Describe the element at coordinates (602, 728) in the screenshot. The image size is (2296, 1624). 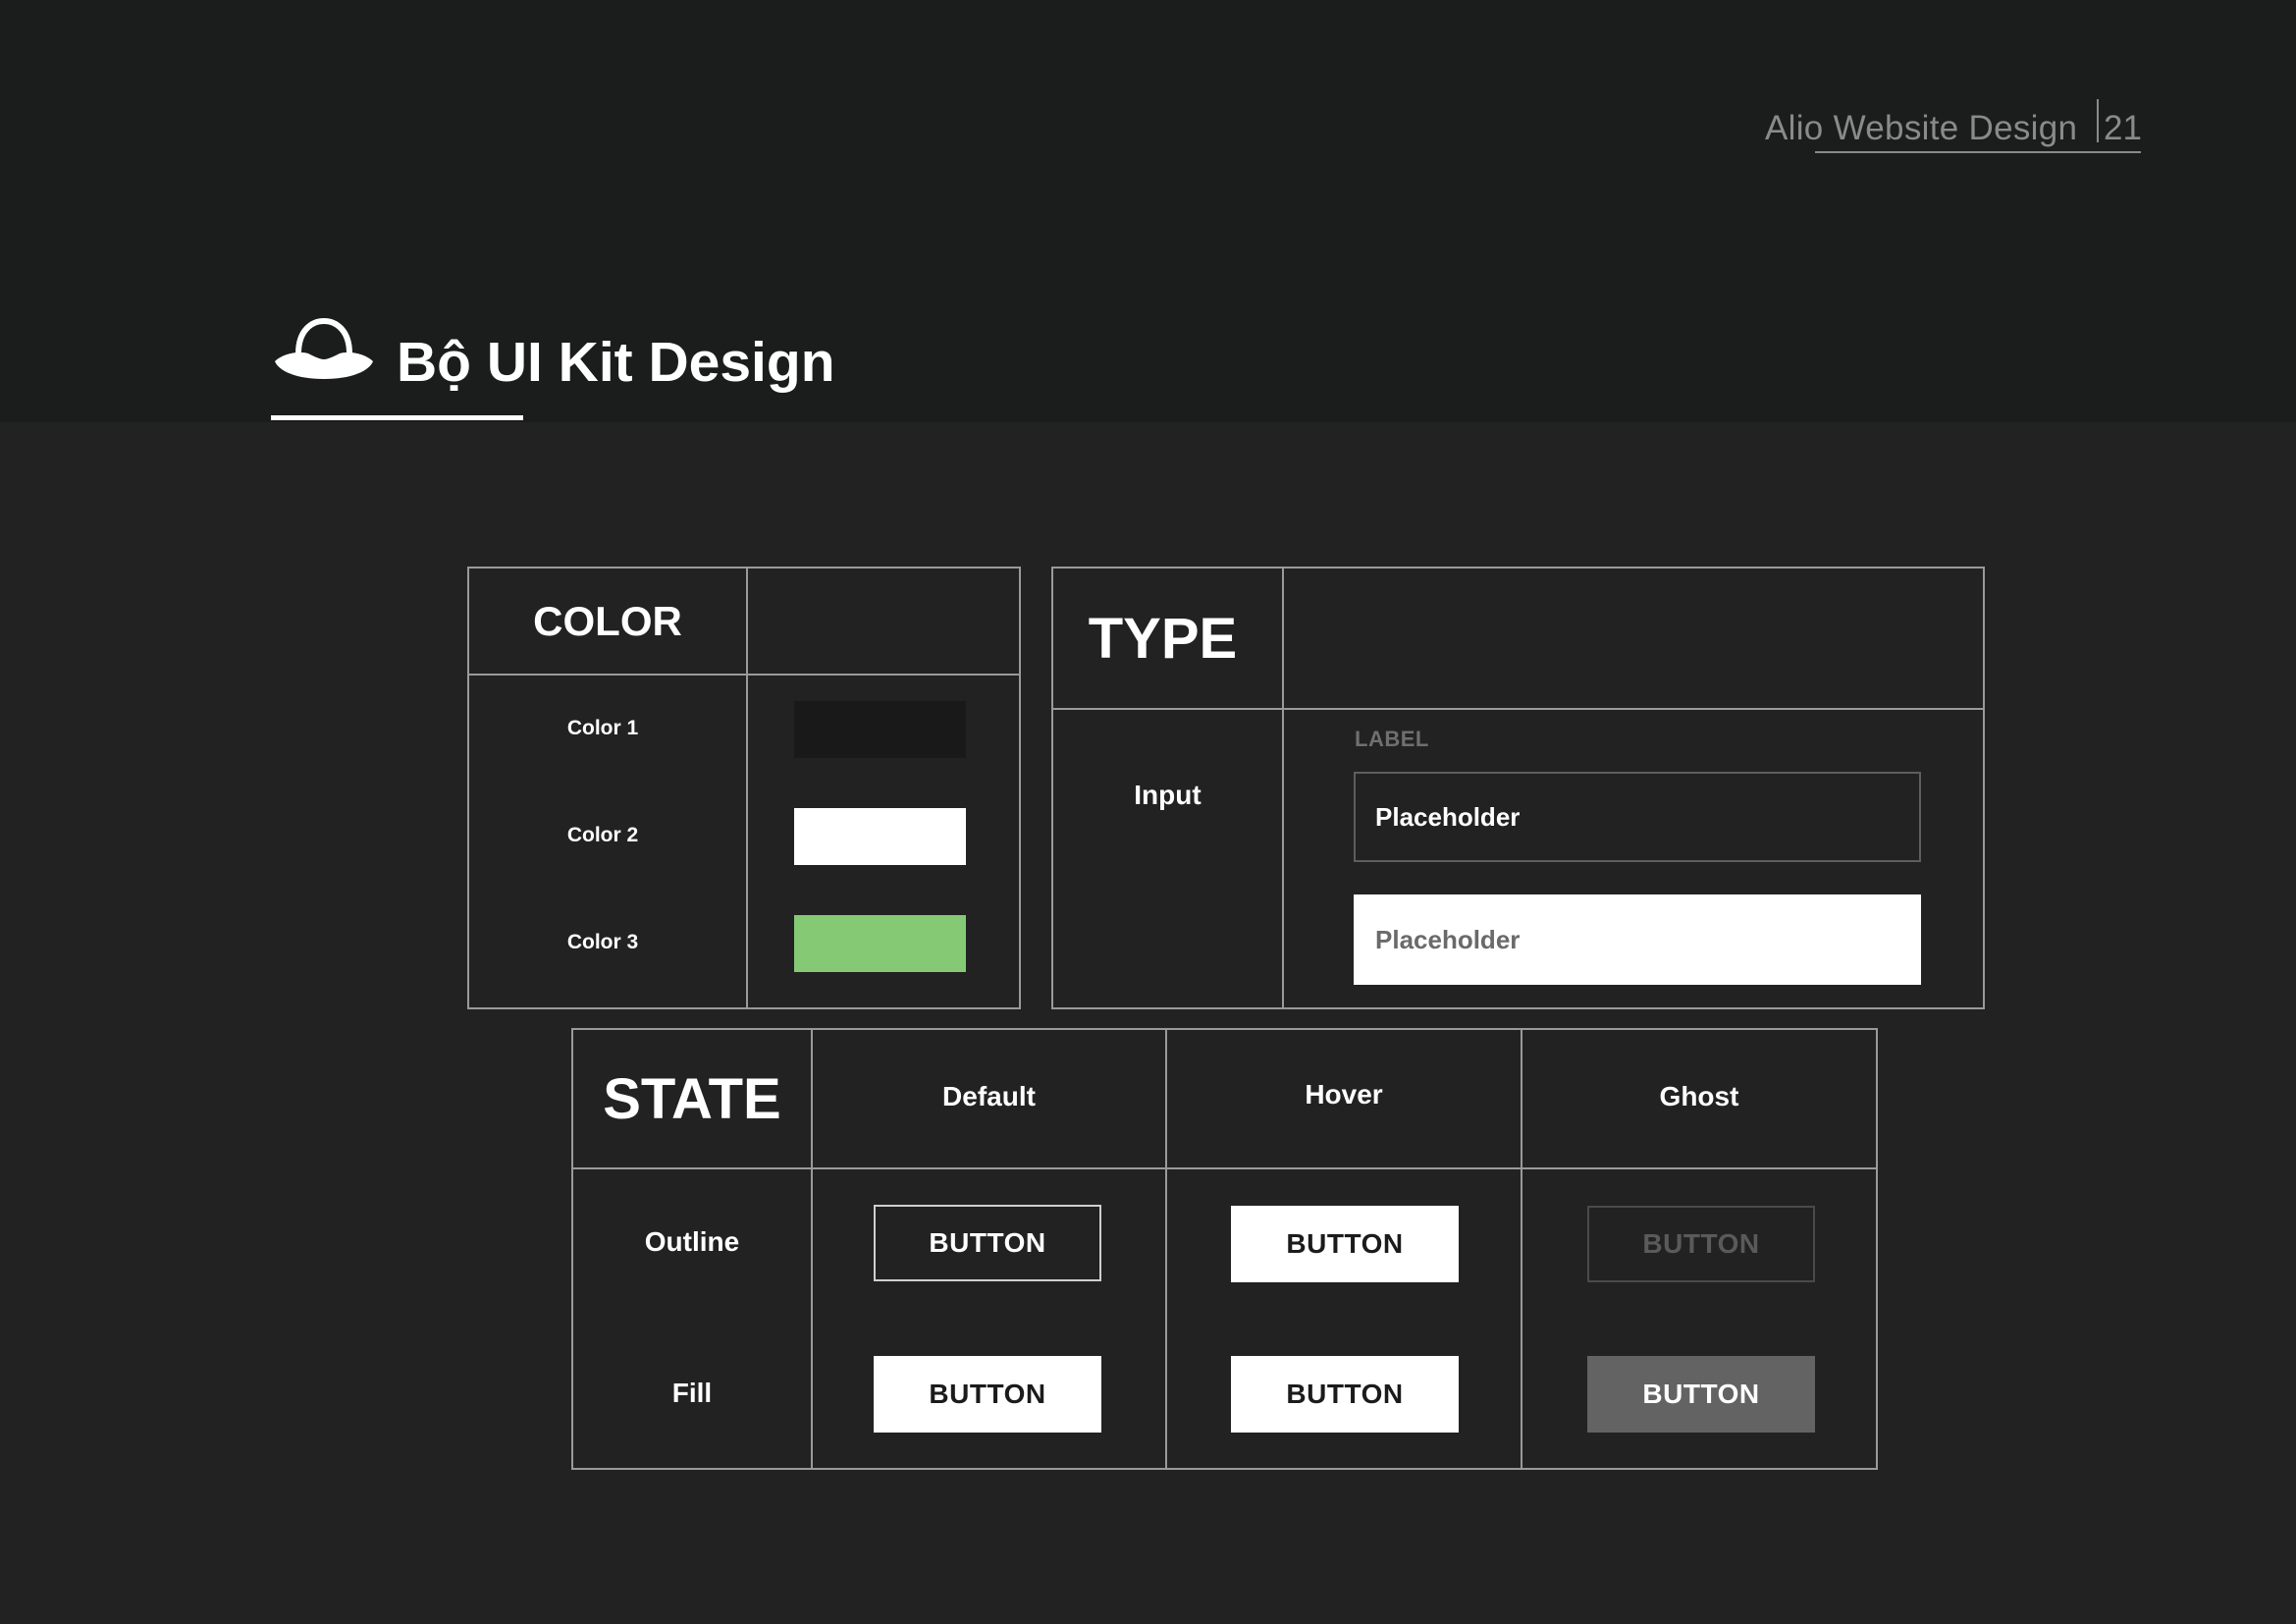
I see `color-1-label: Color 1` at that location.